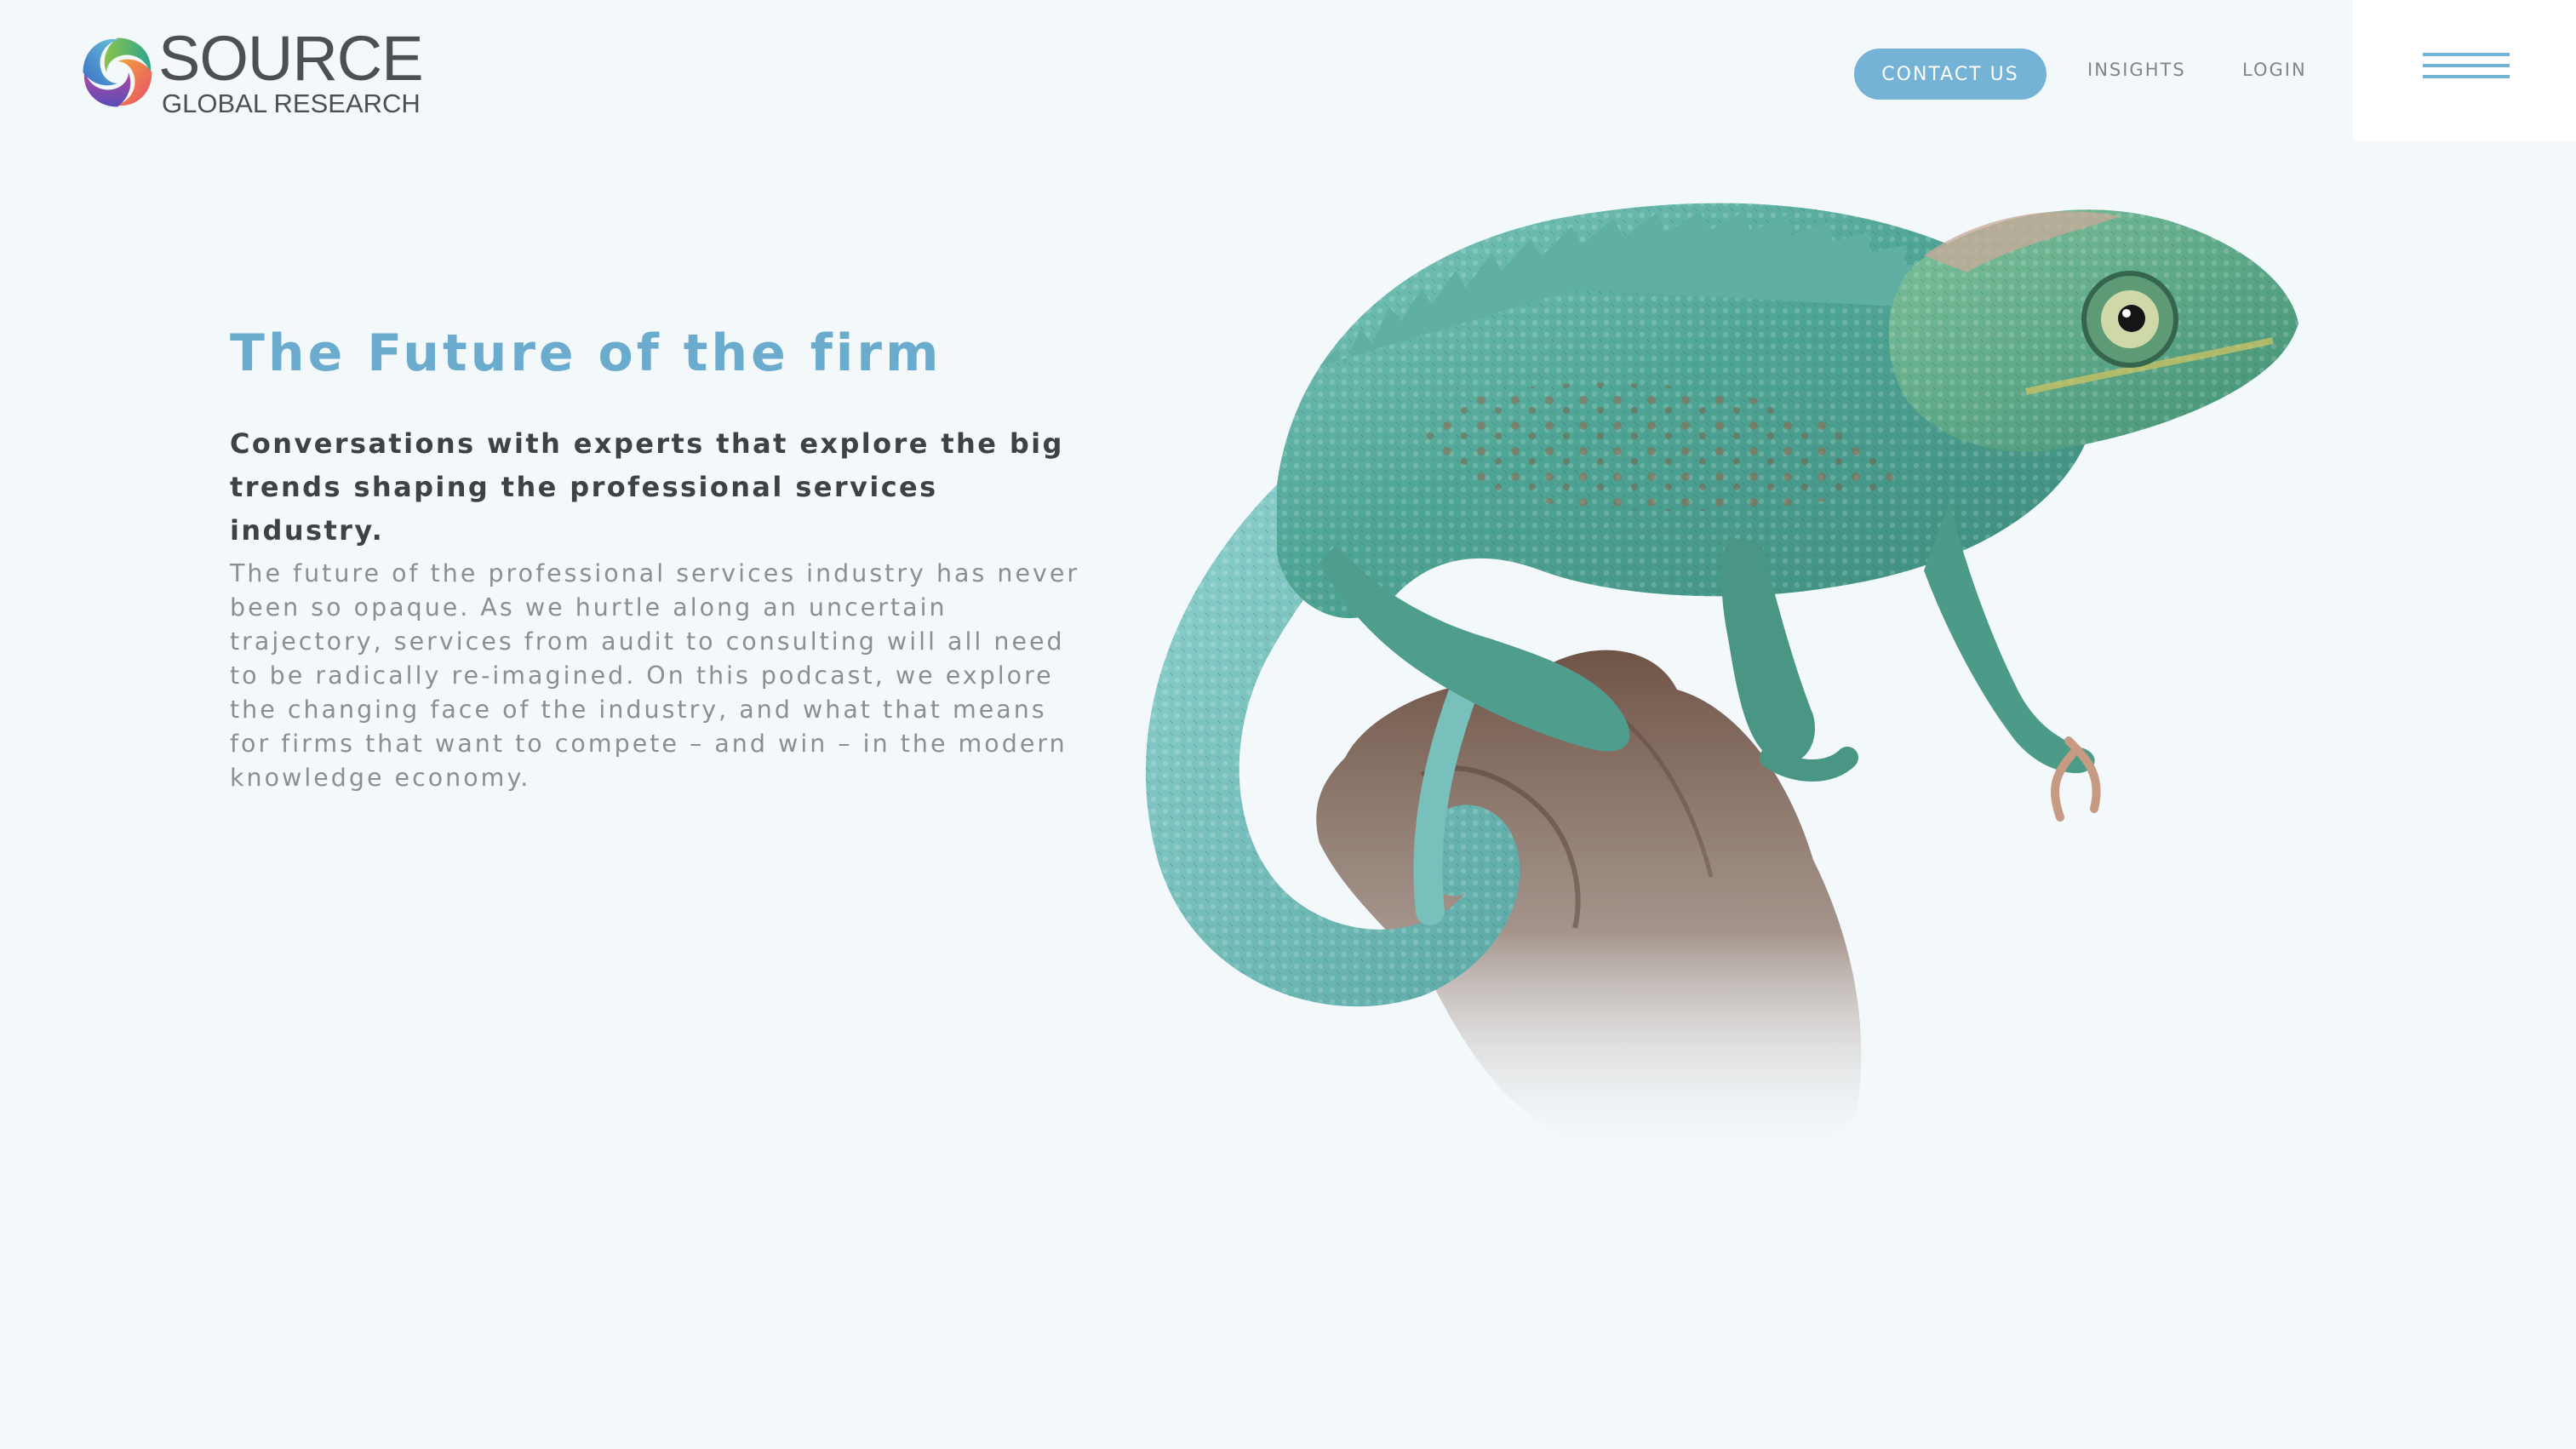  I want to click on hamburger-menu-icon, so click(2467, 68).